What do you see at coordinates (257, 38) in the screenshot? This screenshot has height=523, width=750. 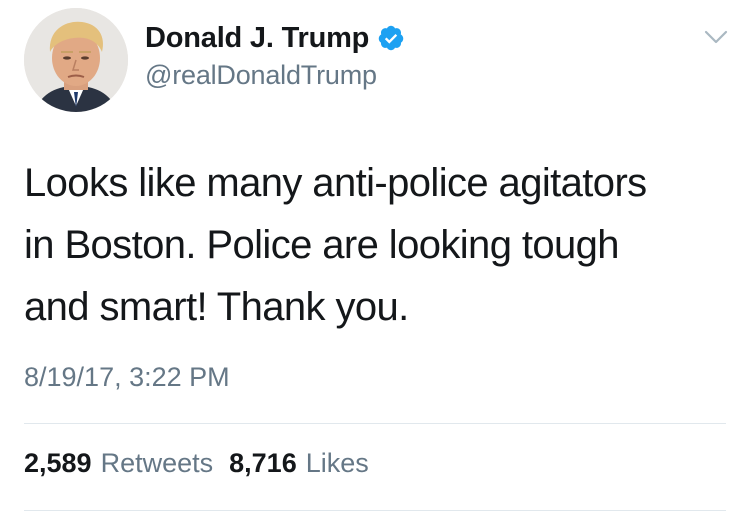 I see `display-name: Donald J. Trump` at bounding box center [257, 38].